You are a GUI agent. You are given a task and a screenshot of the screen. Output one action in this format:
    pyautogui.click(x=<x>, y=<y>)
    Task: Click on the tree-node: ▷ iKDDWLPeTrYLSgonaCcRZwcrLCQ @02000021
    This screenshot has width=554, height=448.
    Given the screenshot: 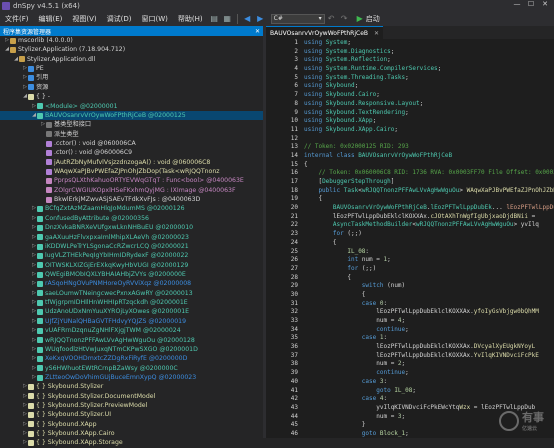 What is the action you would take?
    pyautogui.click(x=131, y=246)
    